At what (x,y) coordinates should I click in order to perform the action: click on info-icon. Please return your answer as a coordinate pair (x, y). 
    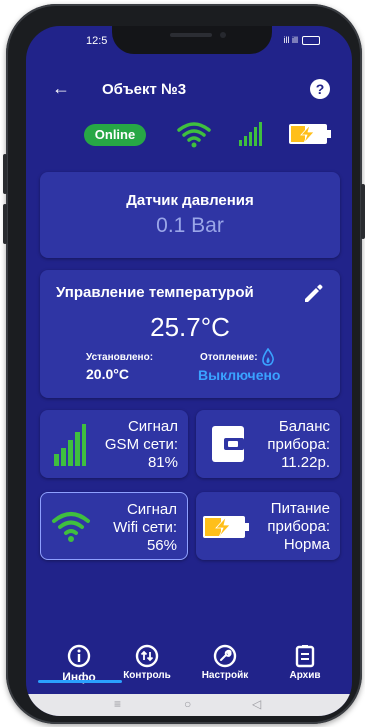
    Looking at the image, I should click on (79, 656).